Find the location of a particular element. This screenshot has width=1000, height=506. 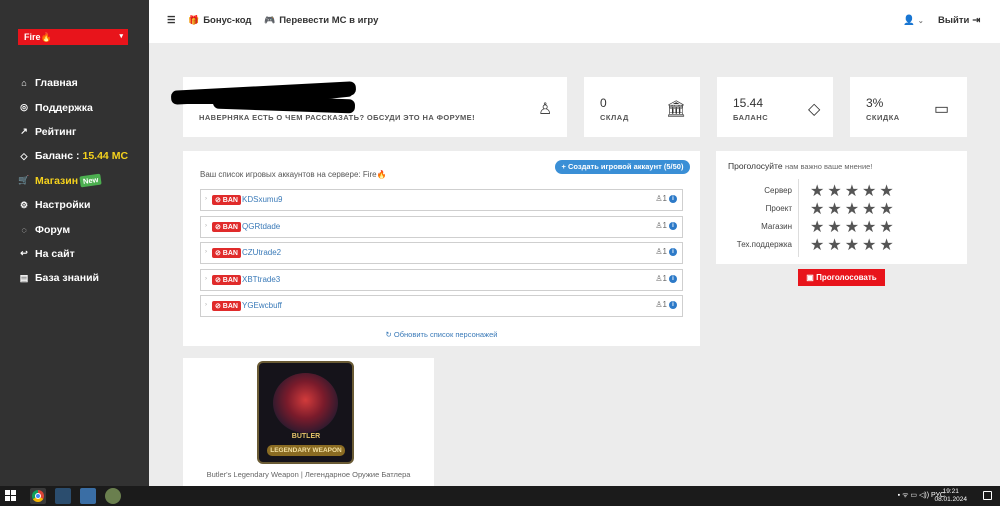

account-count: 1 is located at coordinates (664, 251).